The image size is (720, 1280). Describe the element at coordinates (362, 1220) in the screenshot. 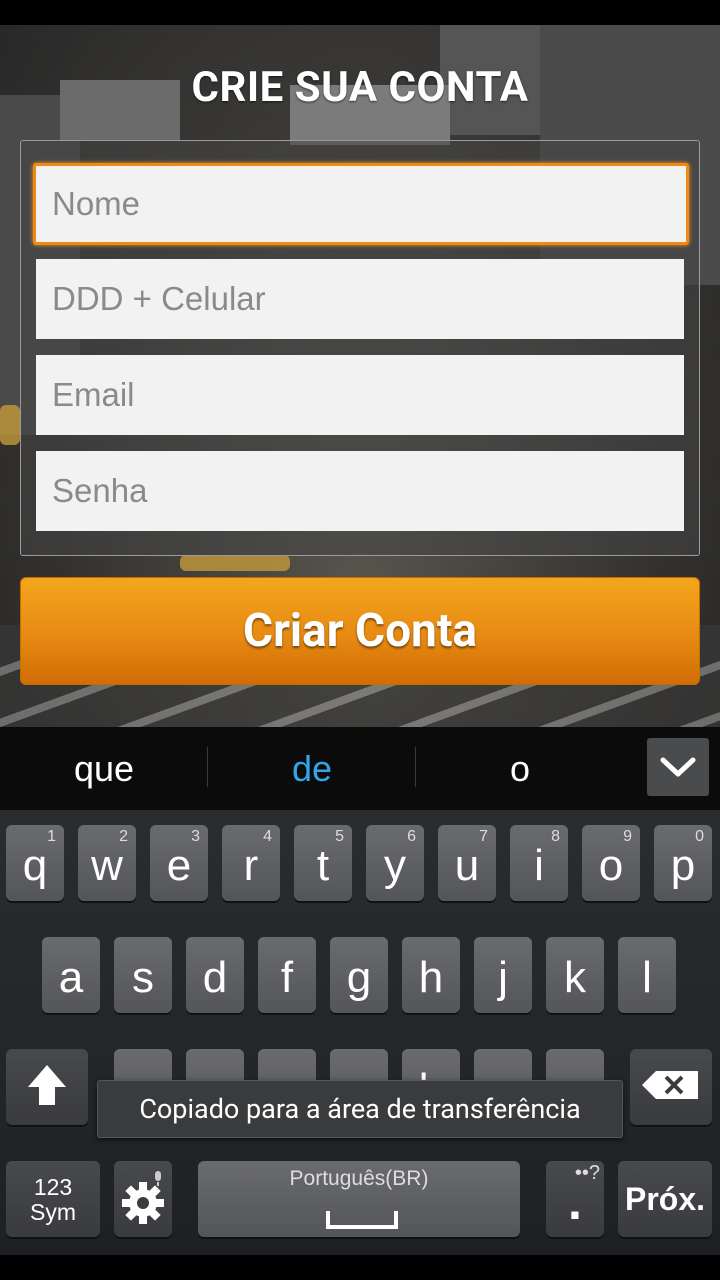

I see `space-bar-icon` at that location.